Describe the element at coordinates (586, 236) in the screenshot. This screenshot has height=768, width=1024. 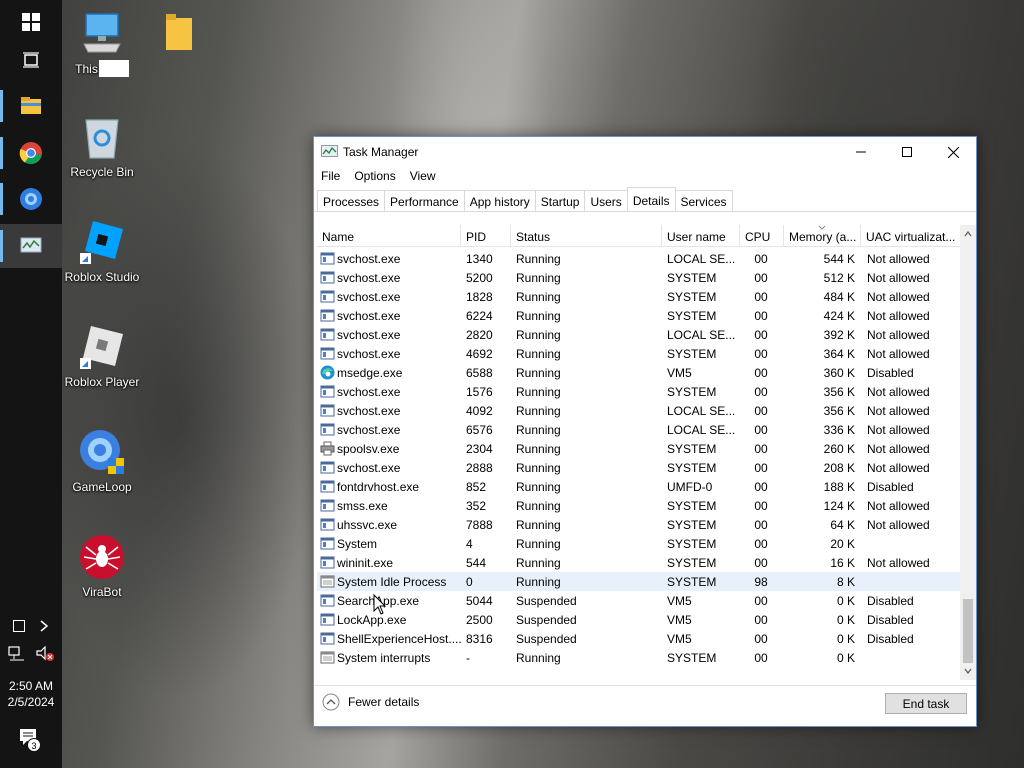
I see `column-header-status: Status` at that location.